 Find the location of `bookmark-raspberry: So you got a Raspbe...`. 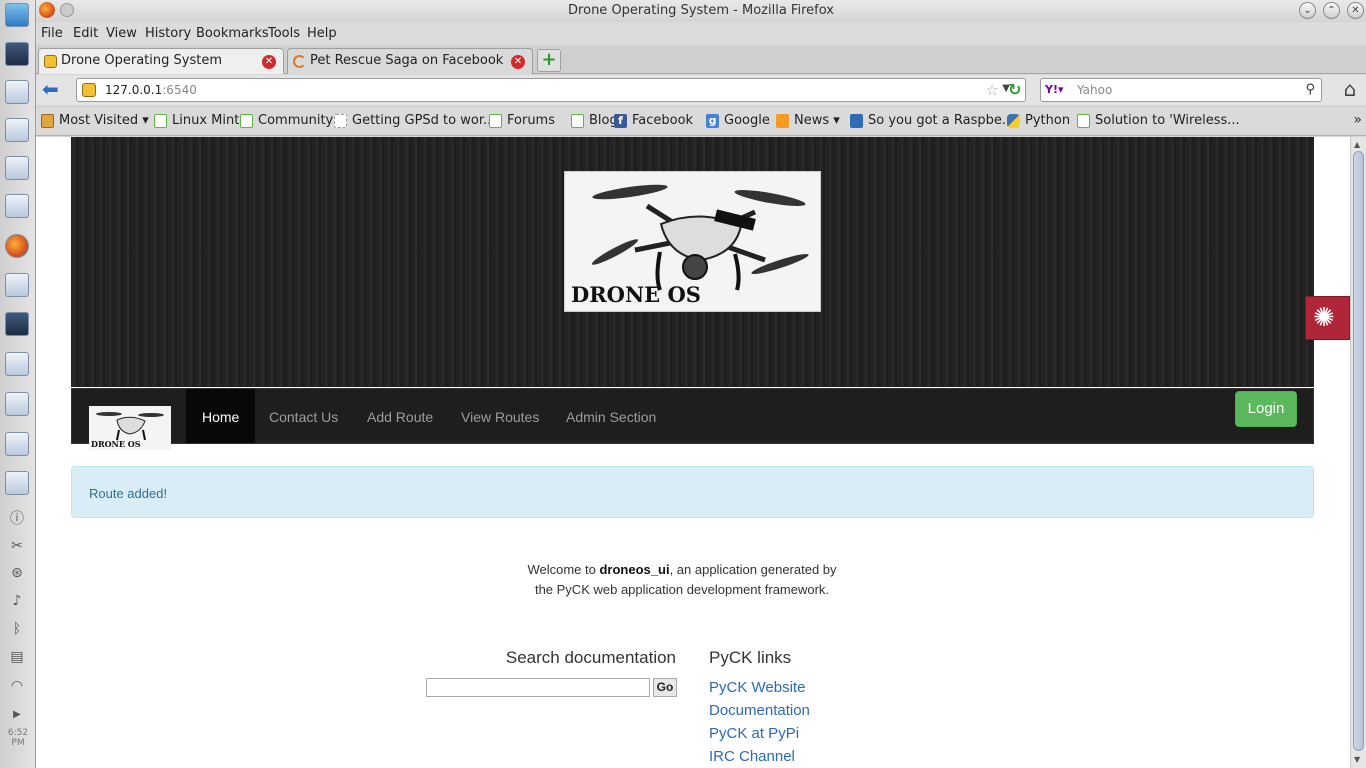

bookmark-raspberry: So you got a Raspbe... is located at coordinates (932, 120).